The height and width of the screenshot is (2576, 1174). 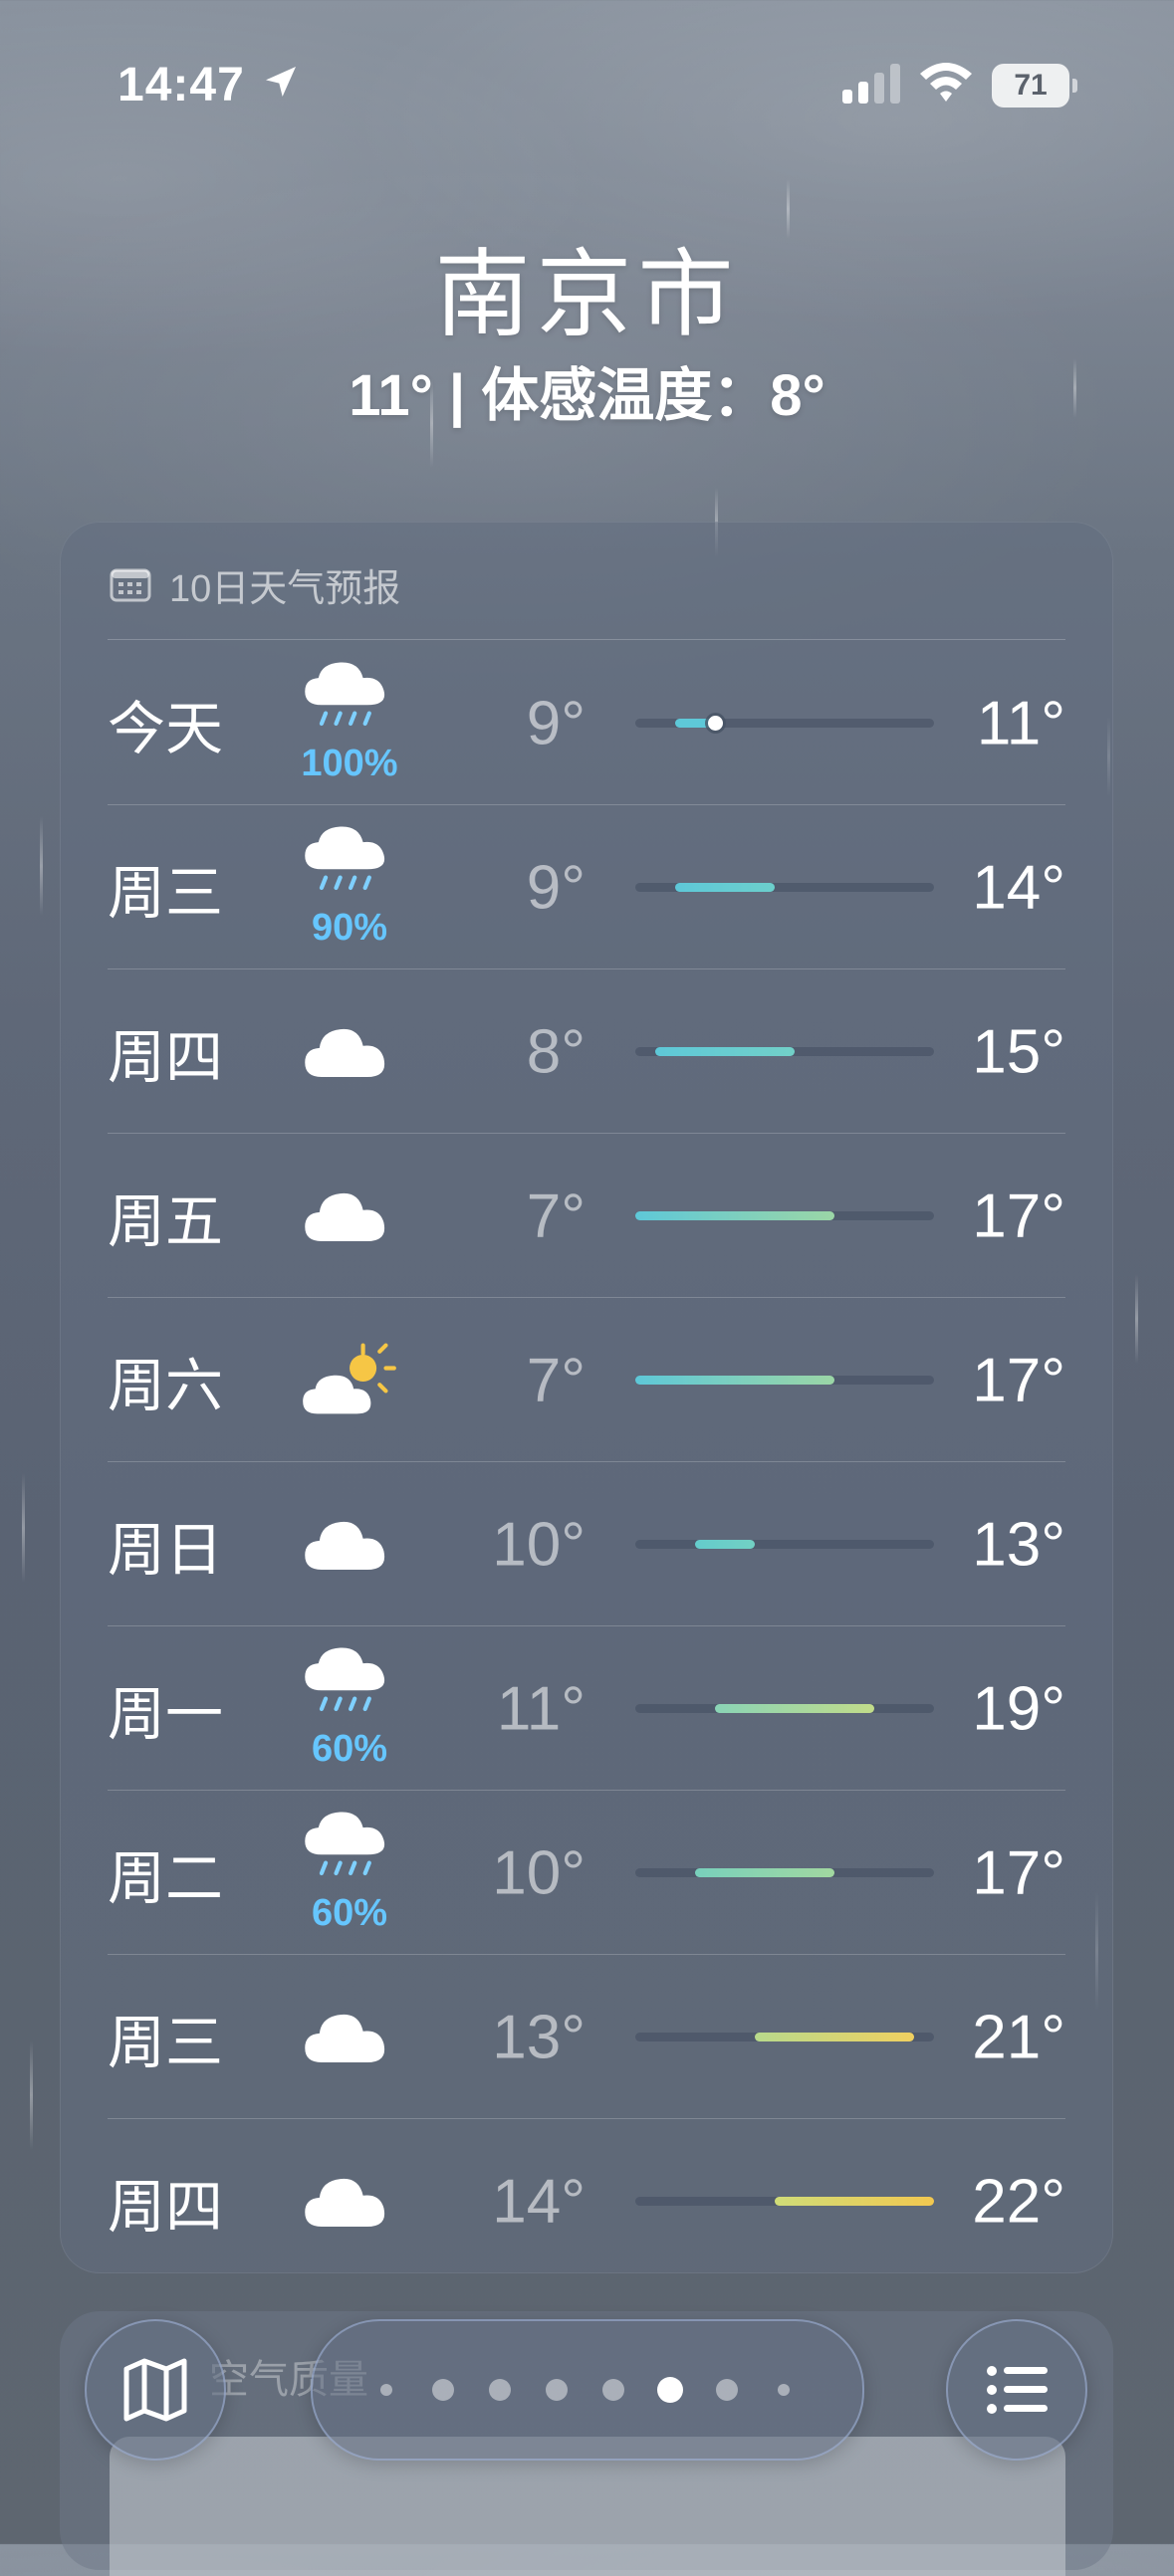 I want to click on forecast-day: 周二, so click(x=166, y=1878).